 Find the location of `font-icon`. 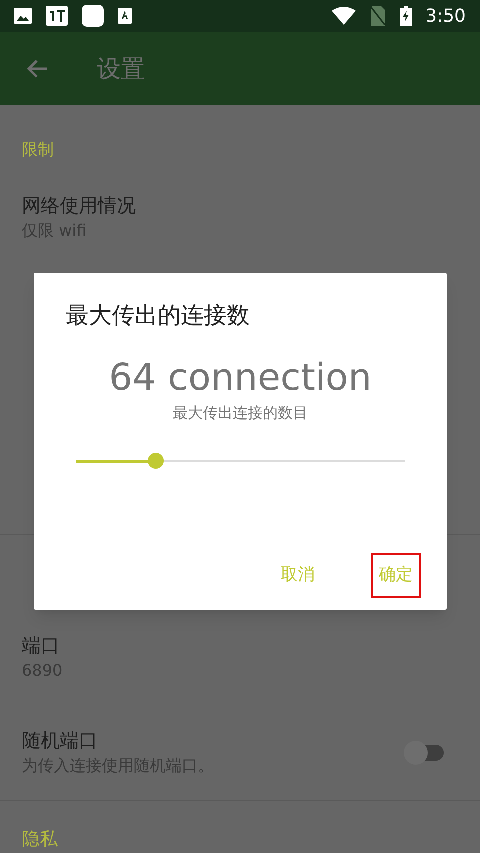

font-icon is located at coordinates (125, 16).